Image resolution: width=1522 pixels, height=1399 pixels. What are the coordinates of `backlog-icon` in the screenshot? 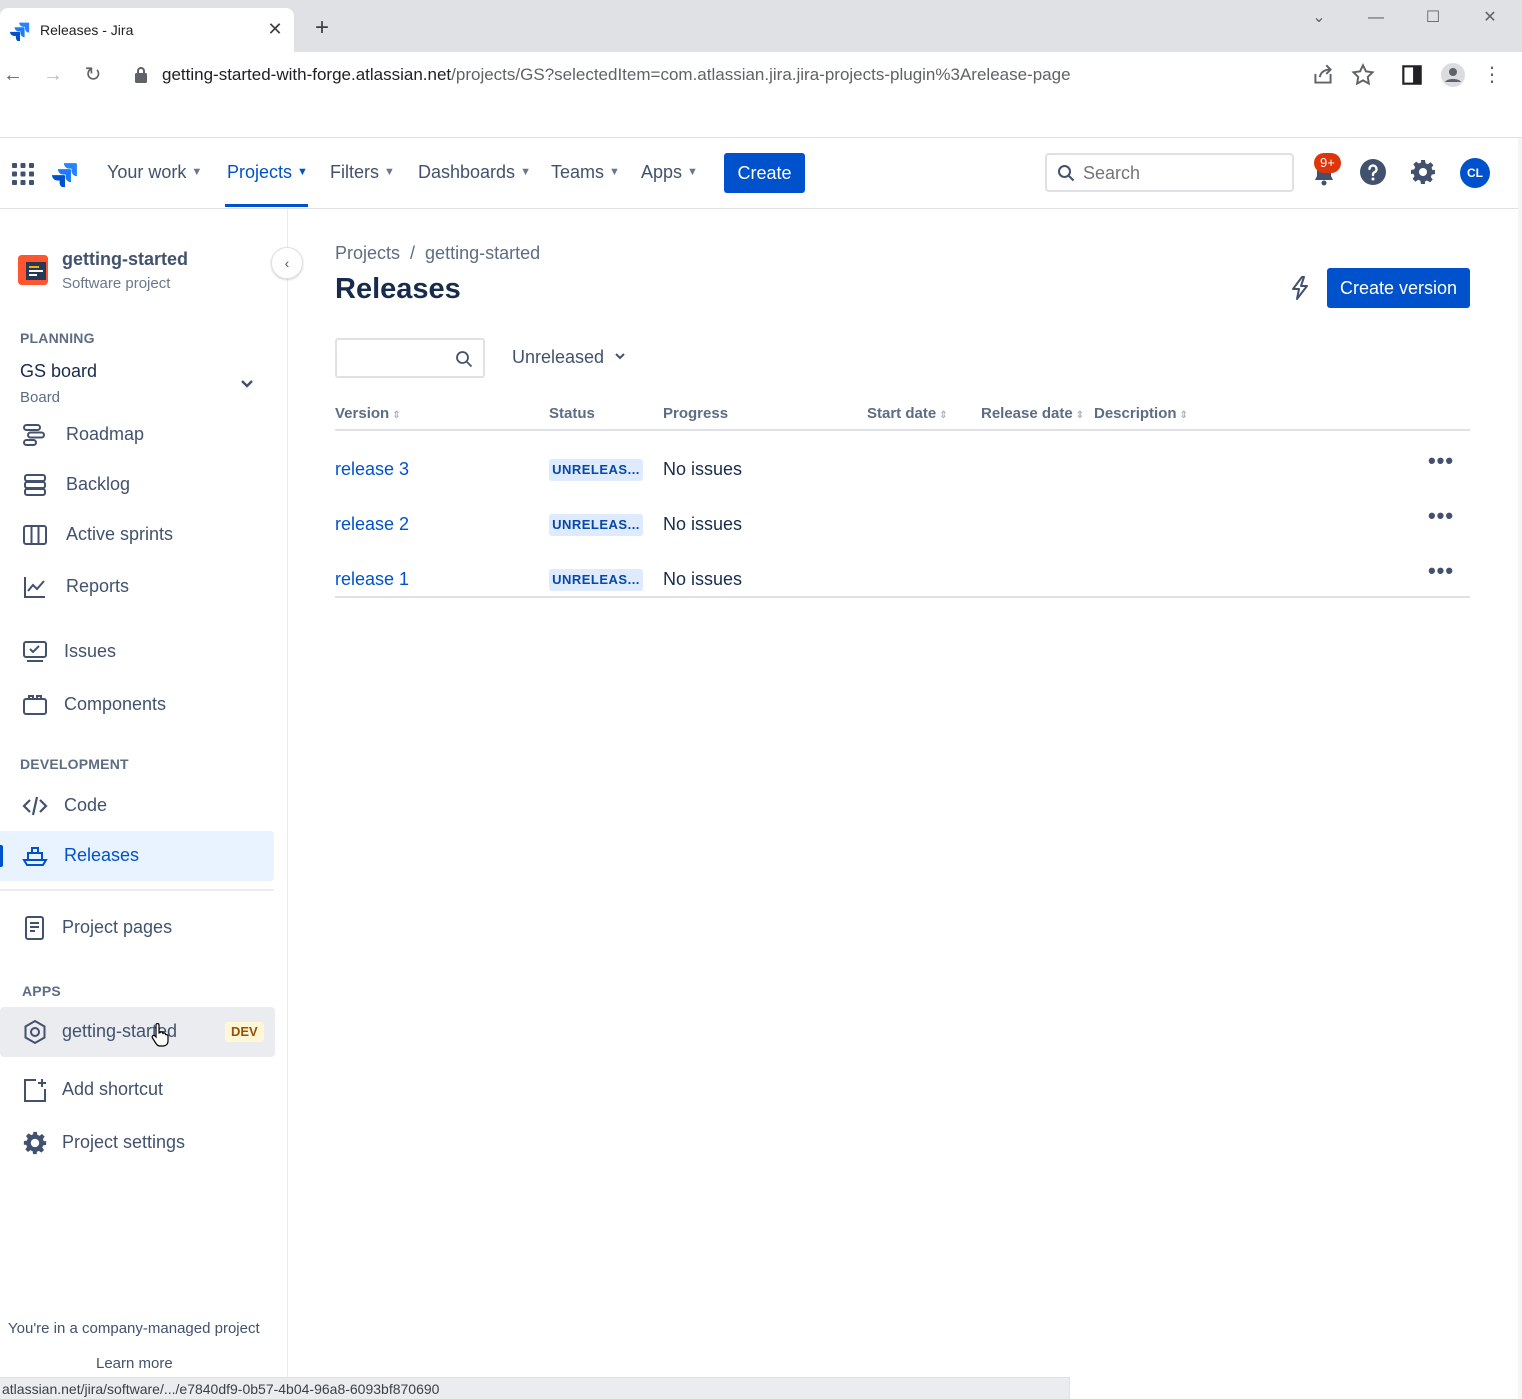 It's located at (35, 485).